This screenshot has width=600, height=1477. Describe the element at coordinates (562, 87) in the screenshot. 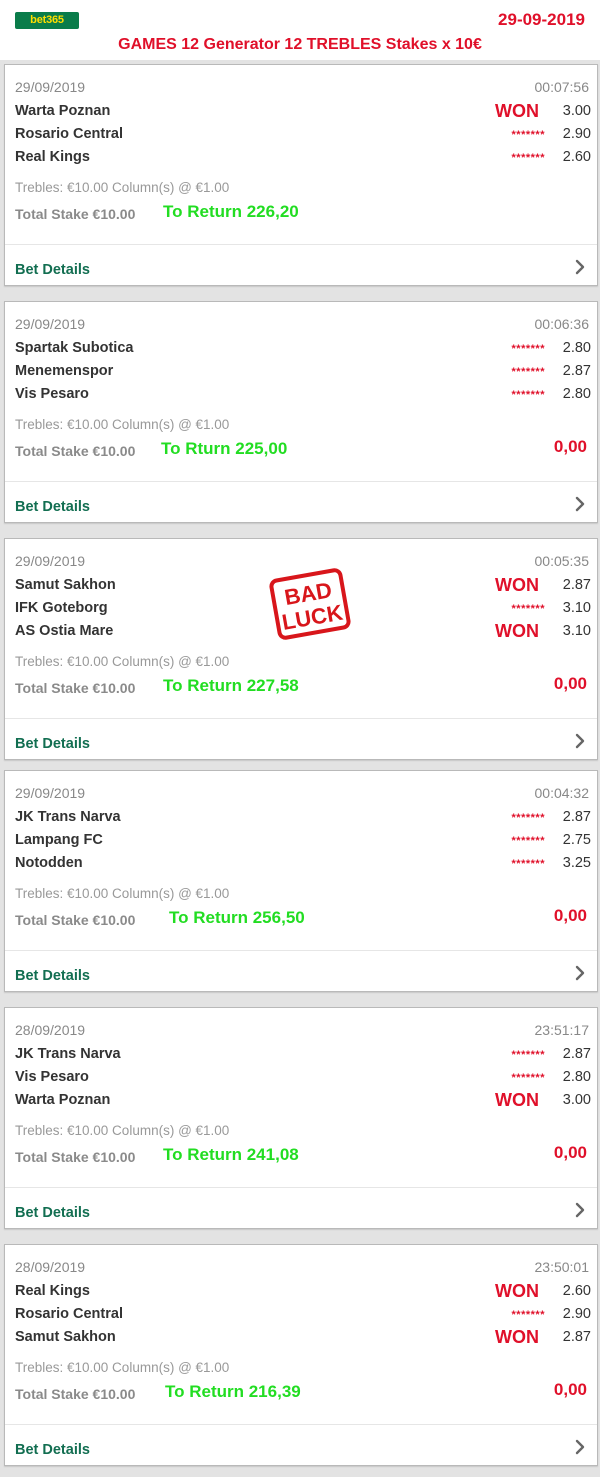

I see `bet-time: 00:07:56` at that location.